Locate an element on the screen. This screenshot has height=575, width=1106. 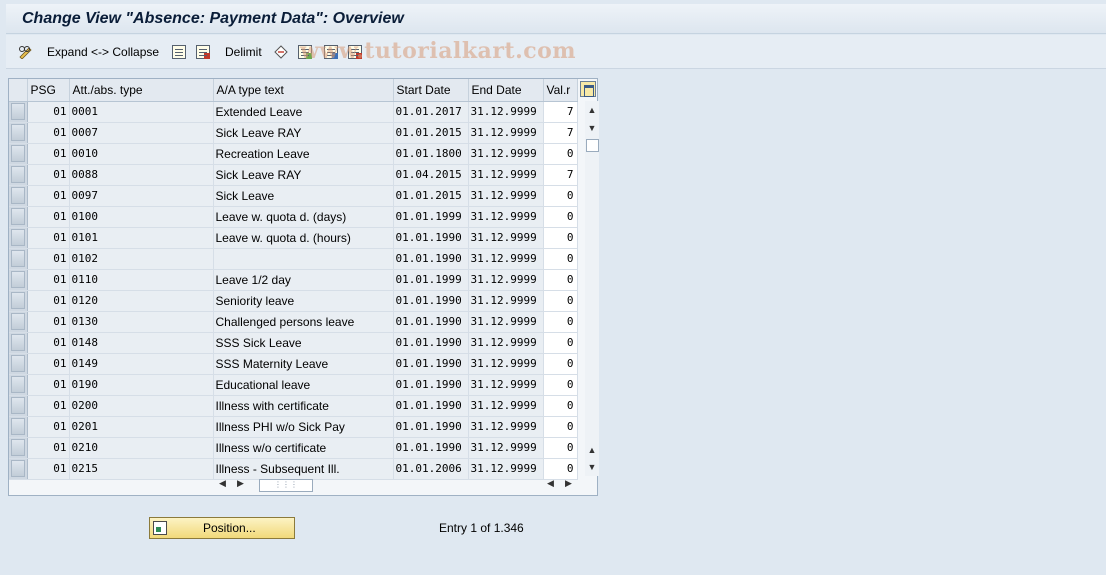
table-row: 01 0110 Leave 1/2 day 01.01.1999 31.12.9999 0 is located at coordinates (293, 280).